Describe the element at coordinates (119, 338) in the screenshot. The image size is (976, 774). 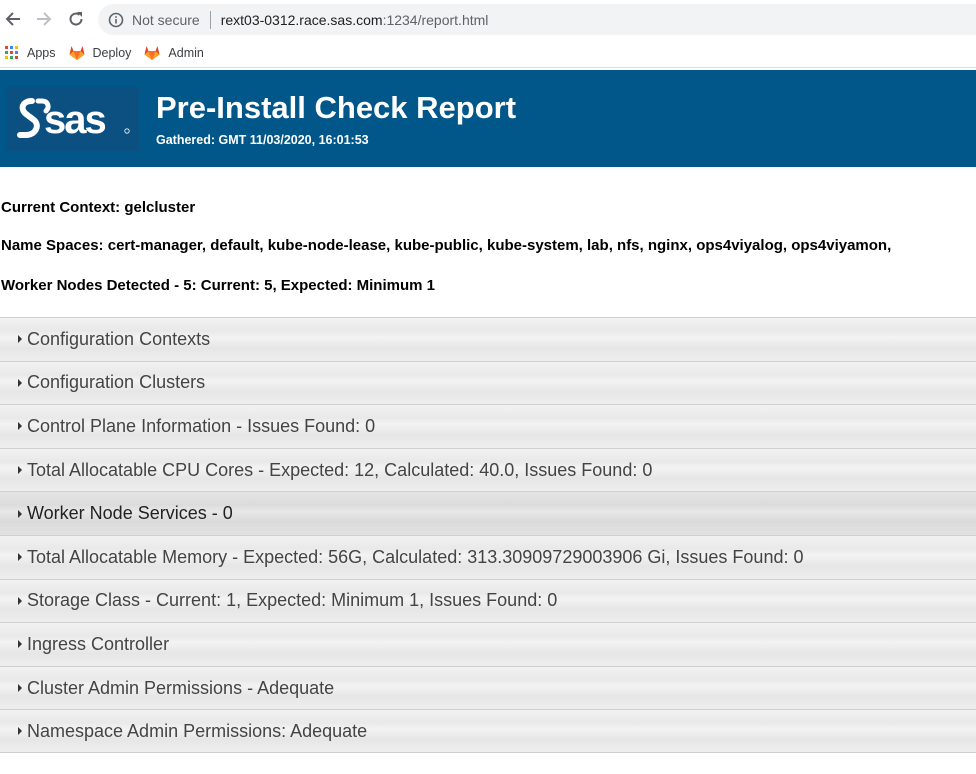
I see `section-label: Configuration Contexts` at that location.